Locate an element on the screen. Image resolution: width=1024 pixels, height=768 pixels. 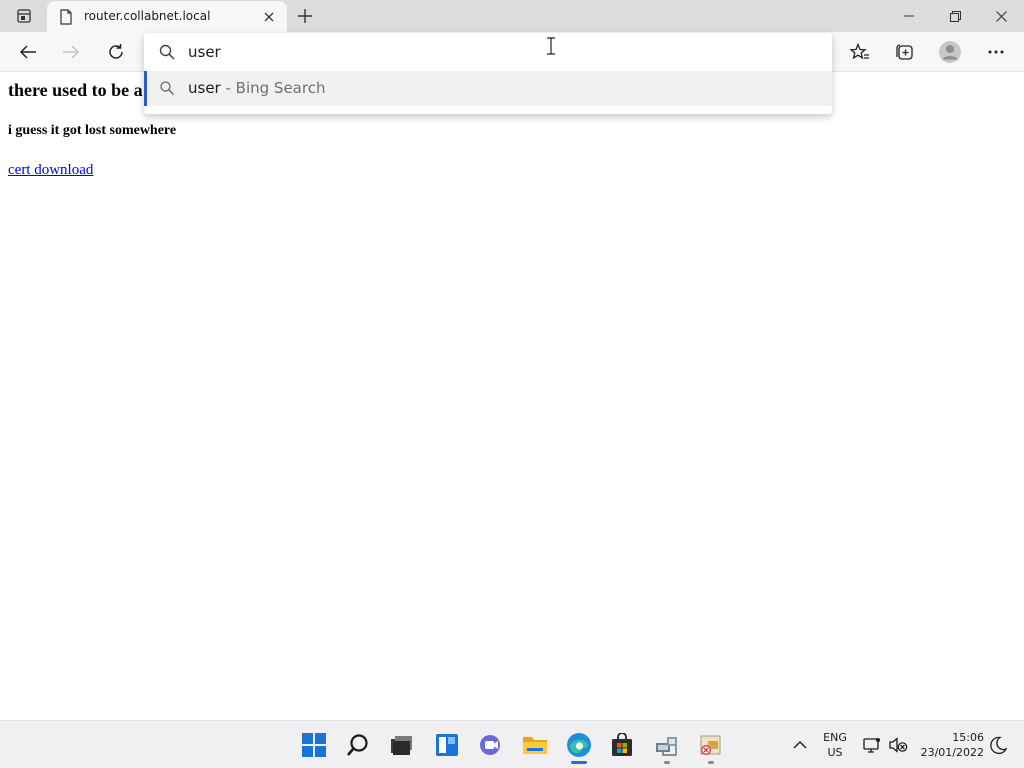
start-icon is located at coordinates (314, 745).